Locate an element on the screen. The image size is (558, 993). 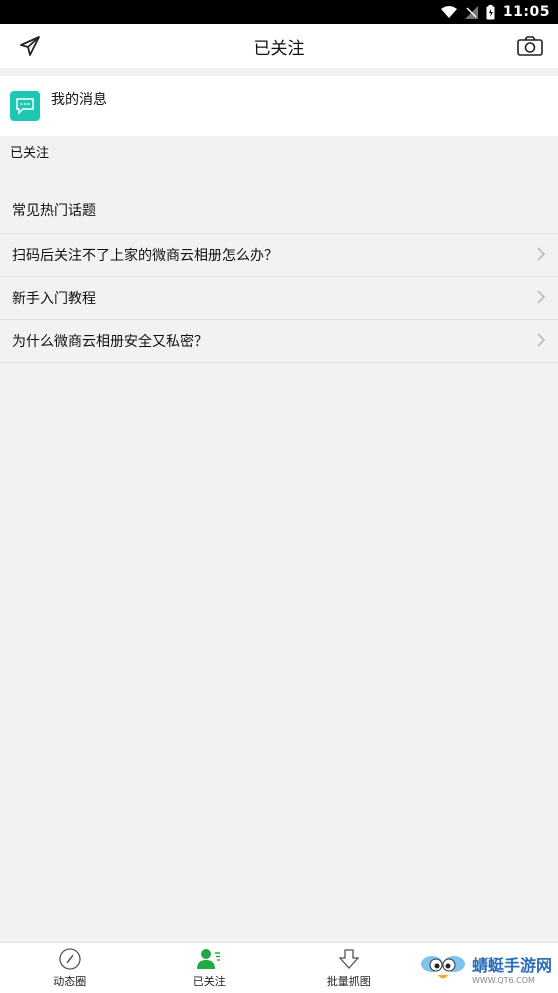
status-bar: 11:05 is located at coordinates (279, 12).